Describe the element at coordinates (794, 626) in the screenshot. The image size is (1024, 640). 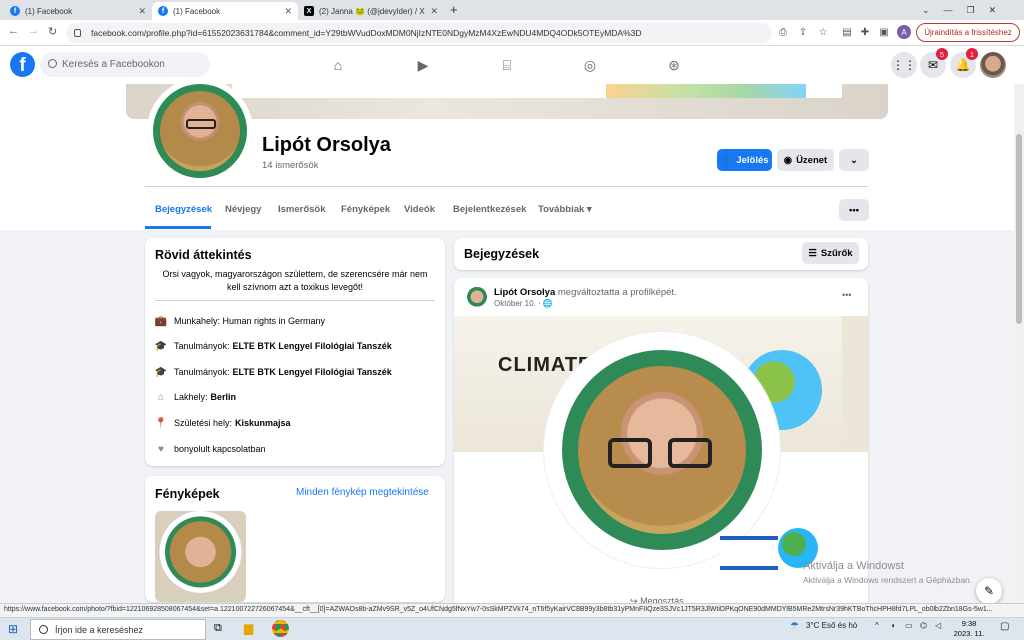
I see `weather-icon: ☂` at that location.